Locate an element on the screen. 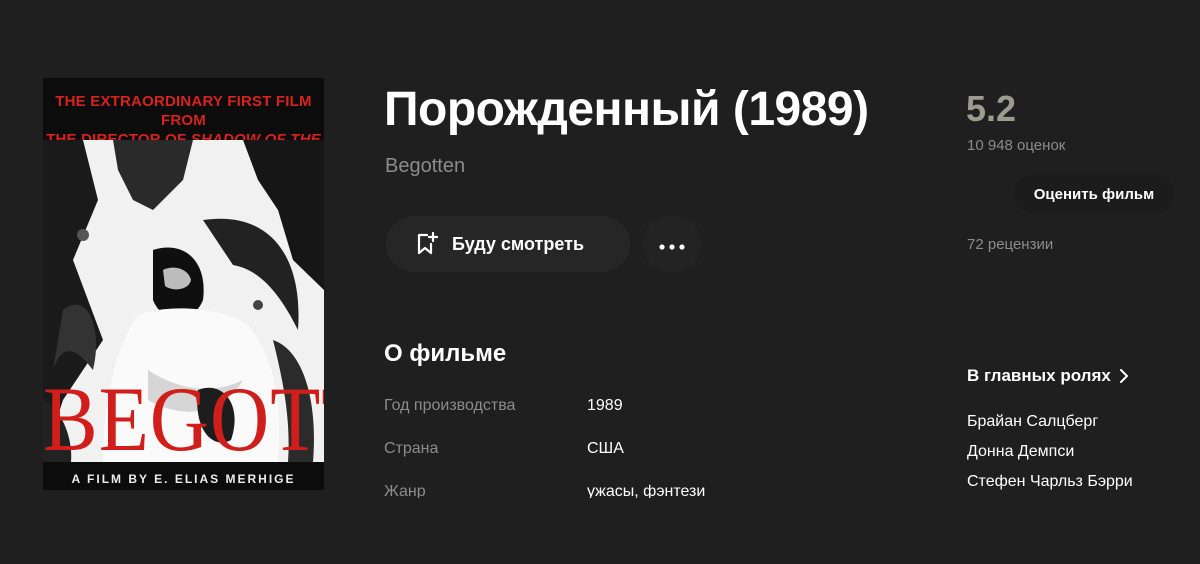 The height and width of the screenshot is (564, 1200). watchlist-button: Буду смотреть is located at coordinates (508, 244).